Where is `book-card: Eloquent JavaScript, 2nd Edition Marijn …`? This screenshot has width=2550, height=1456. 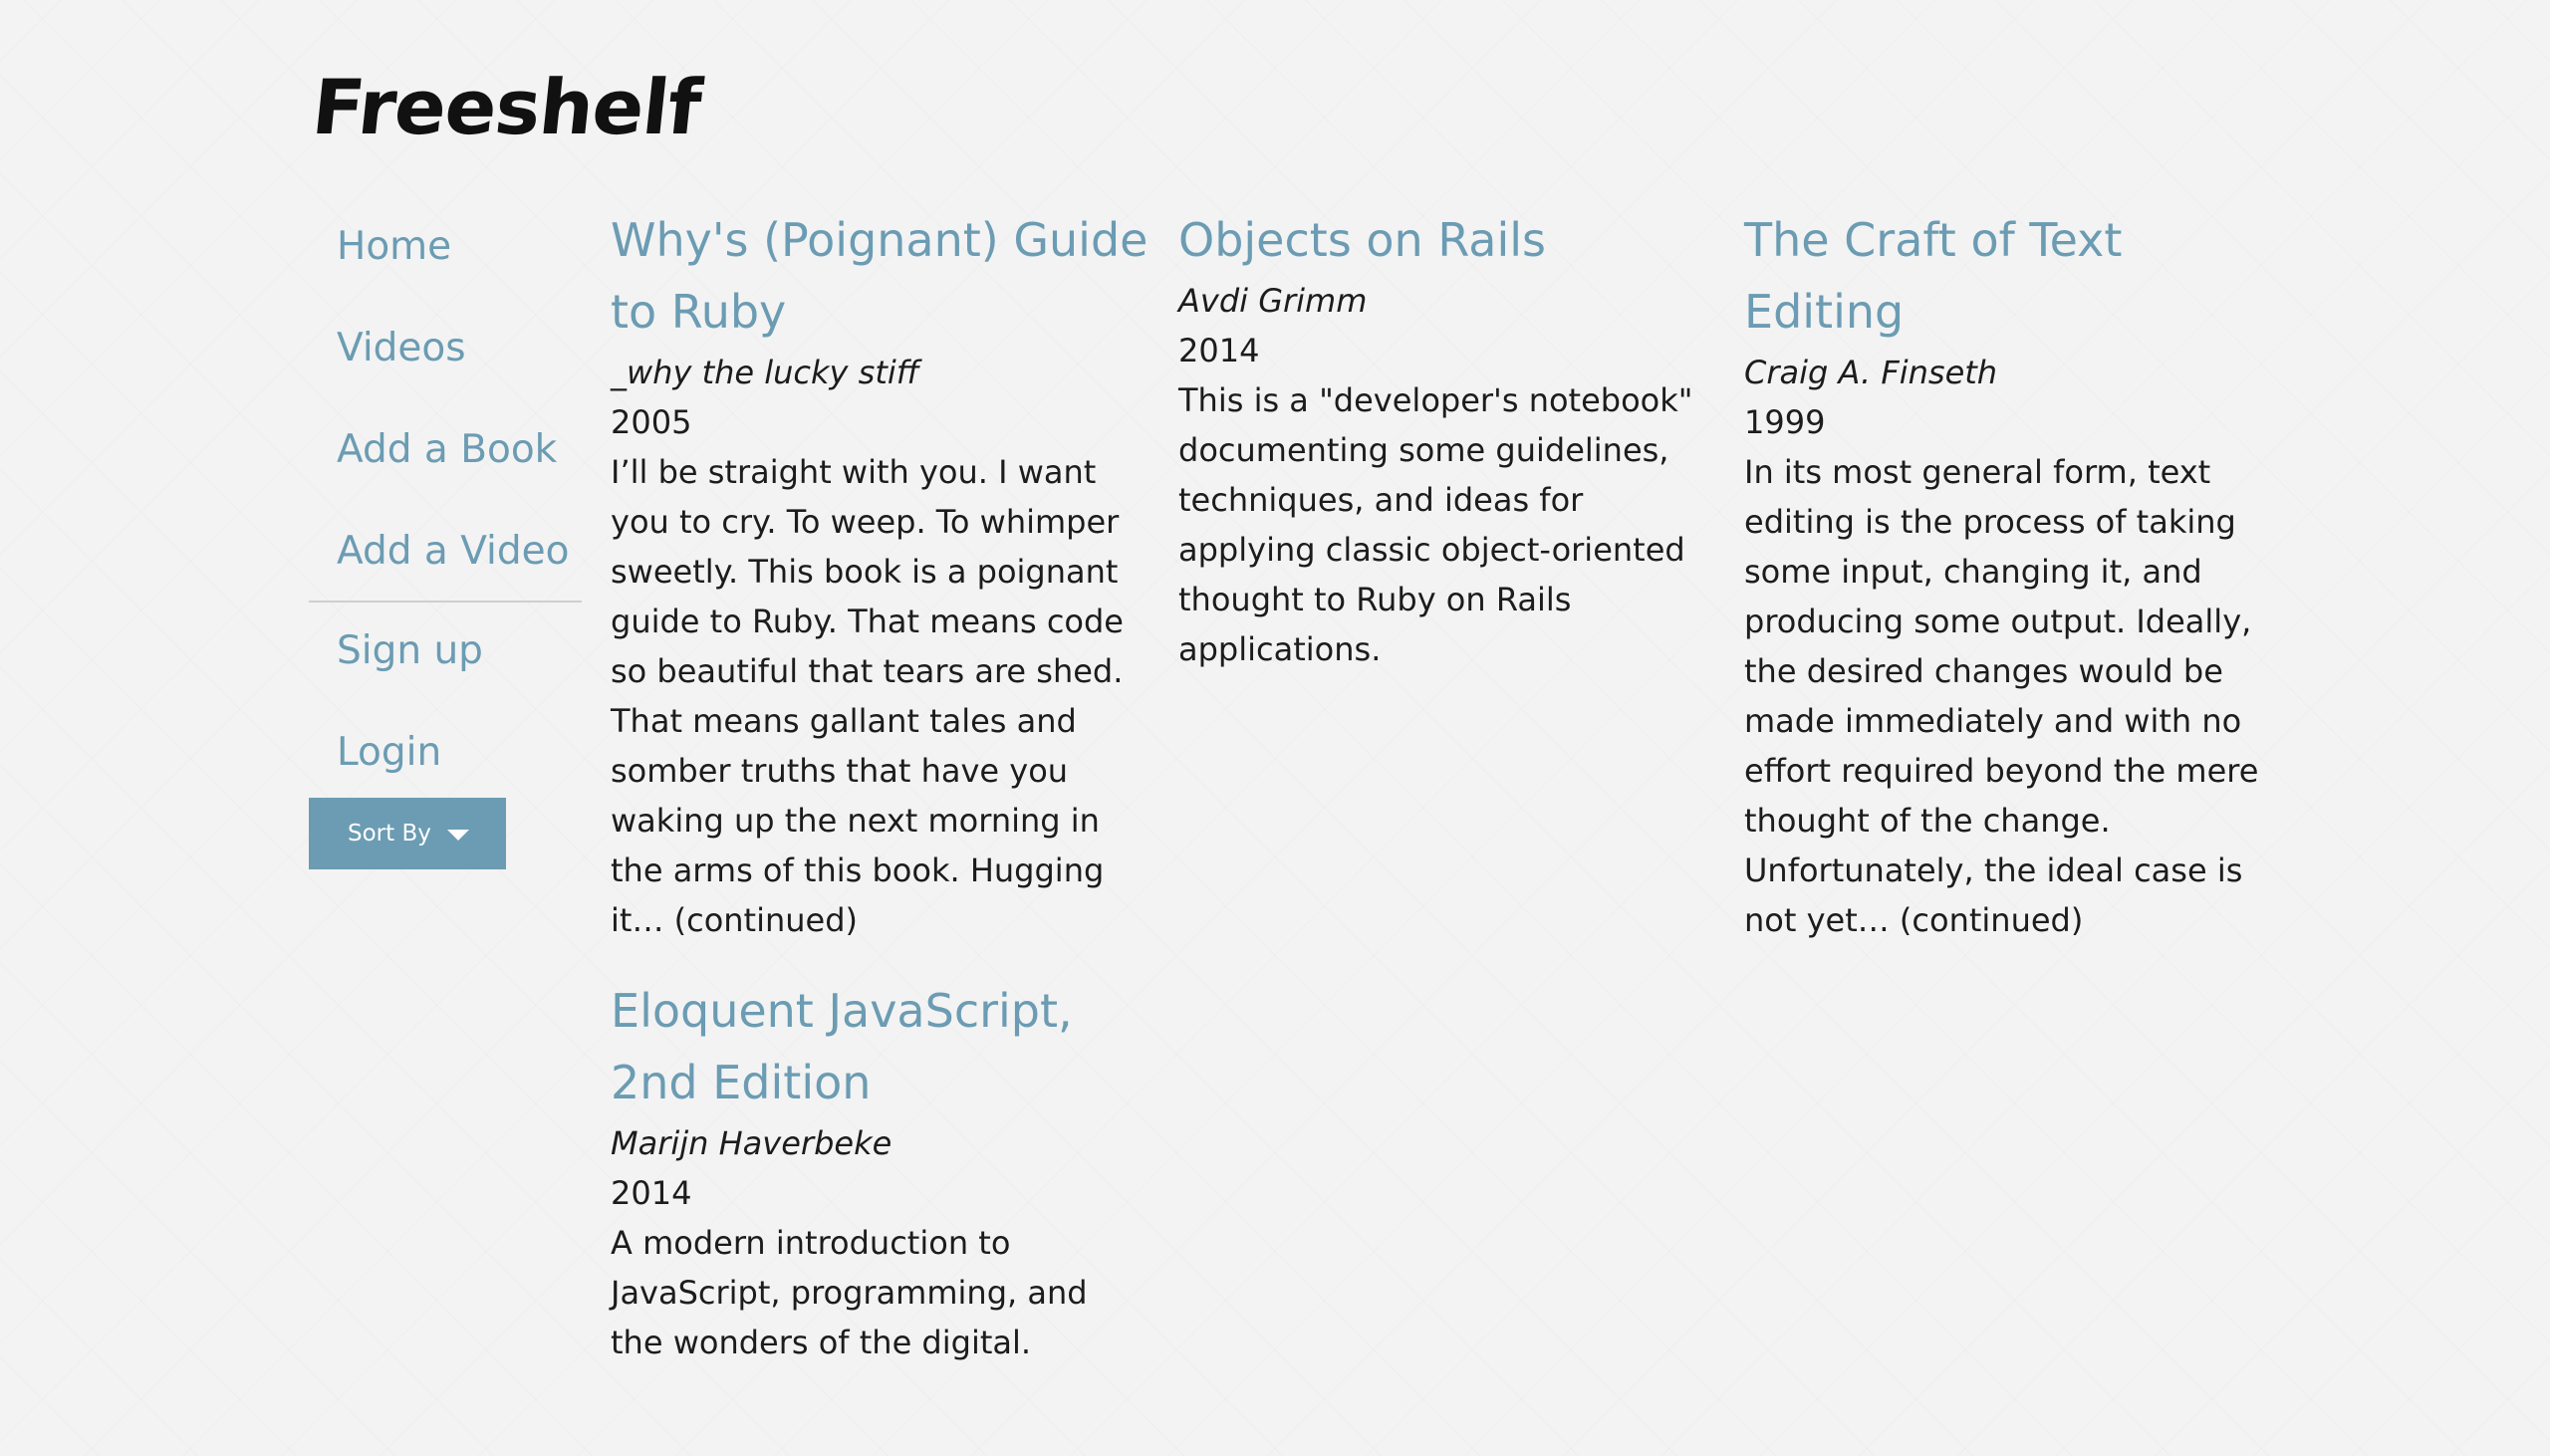 book-card: Eloquent JavaScript, 2nd Edition Marijn … is located at coordinates (879, 1171).